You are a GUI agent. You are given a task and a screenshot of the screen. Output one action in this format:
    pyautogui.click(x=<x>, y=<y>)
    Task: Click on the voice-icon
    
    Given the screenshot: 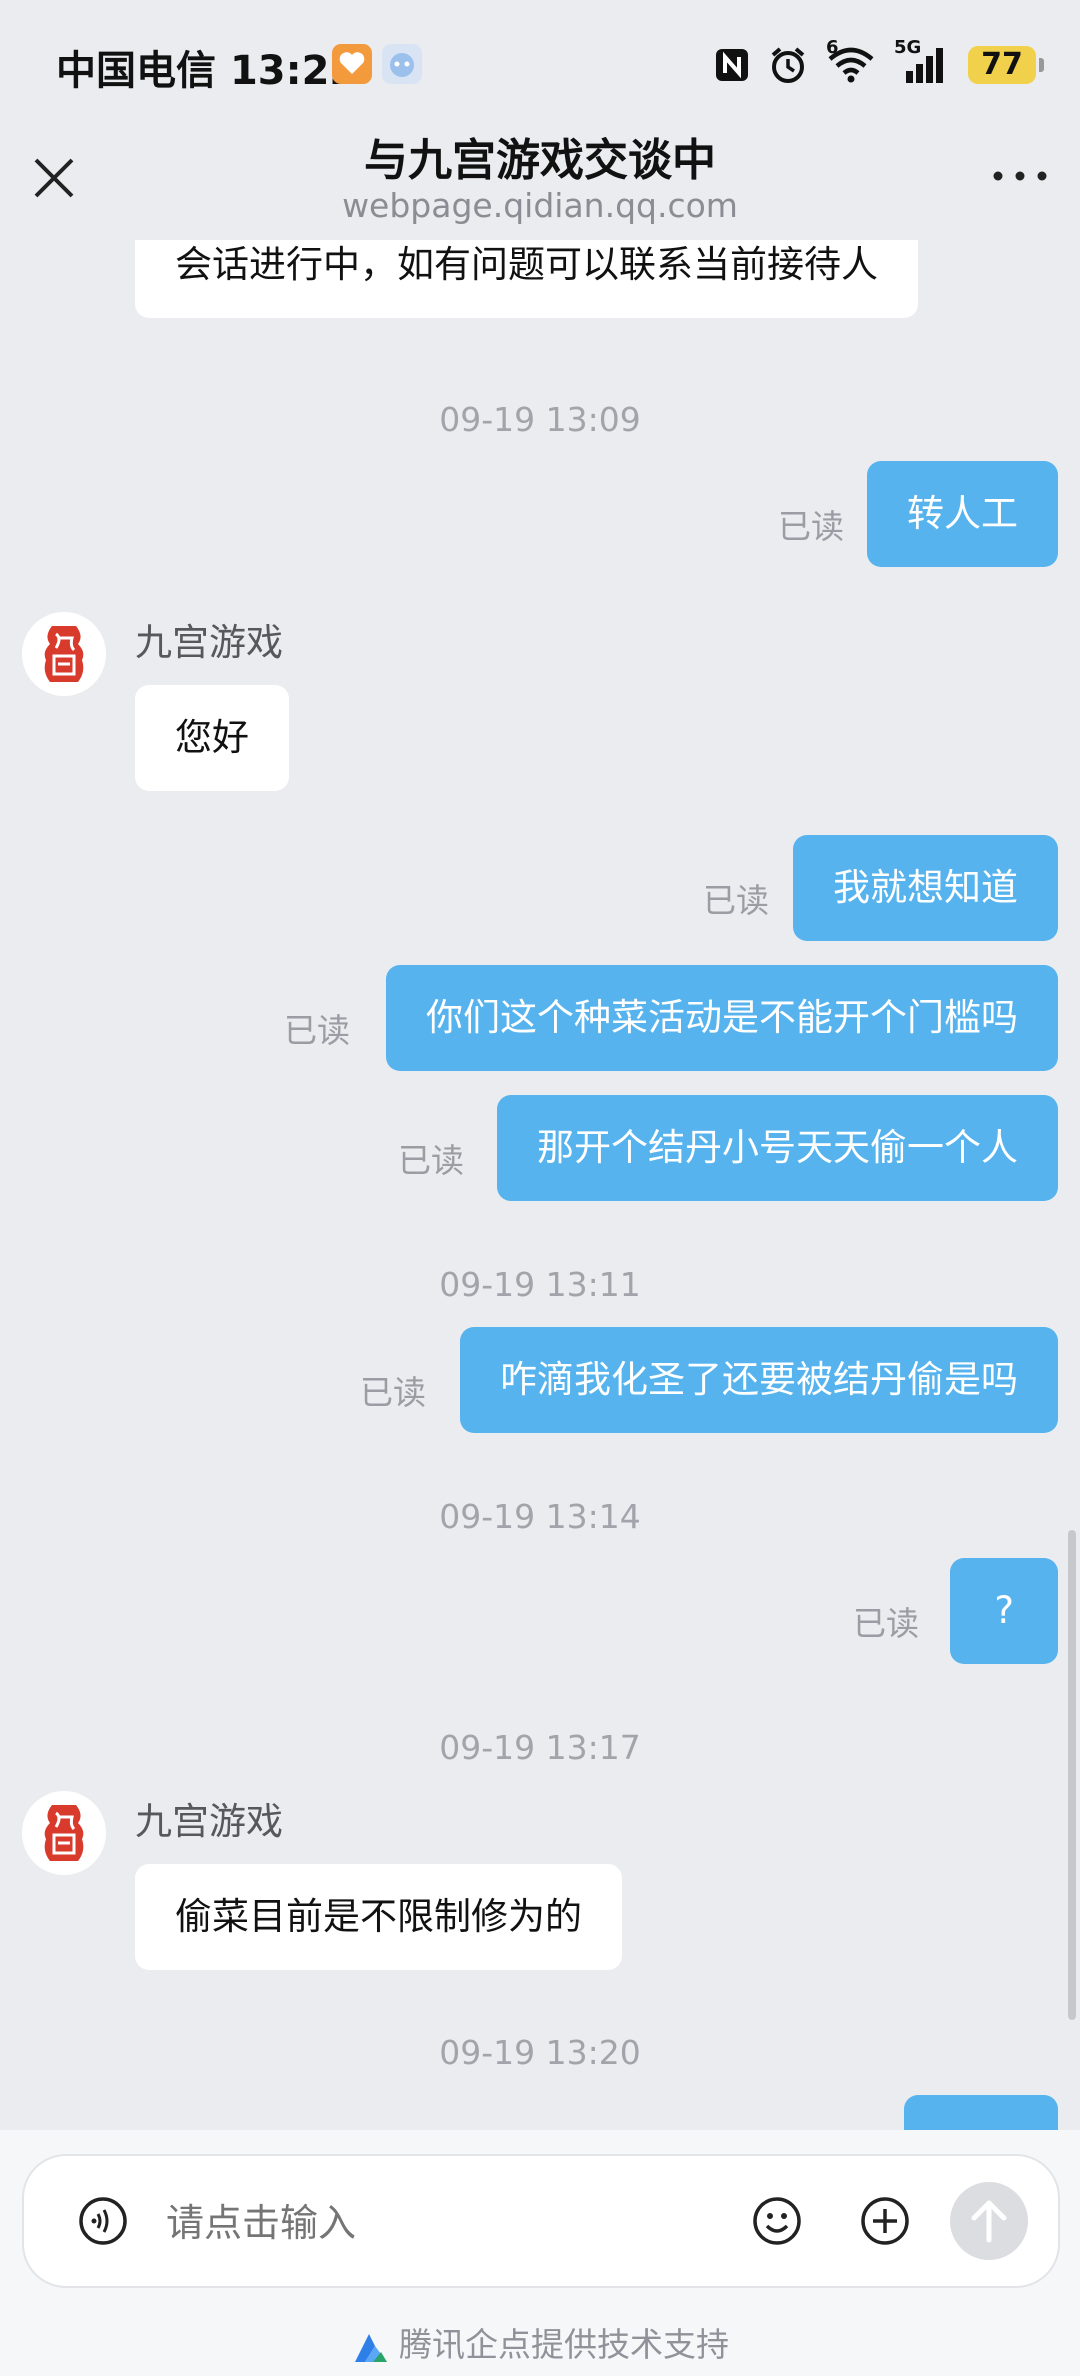 What is the action you would take?
    pyautogui.click(x=103, y=2221)
    